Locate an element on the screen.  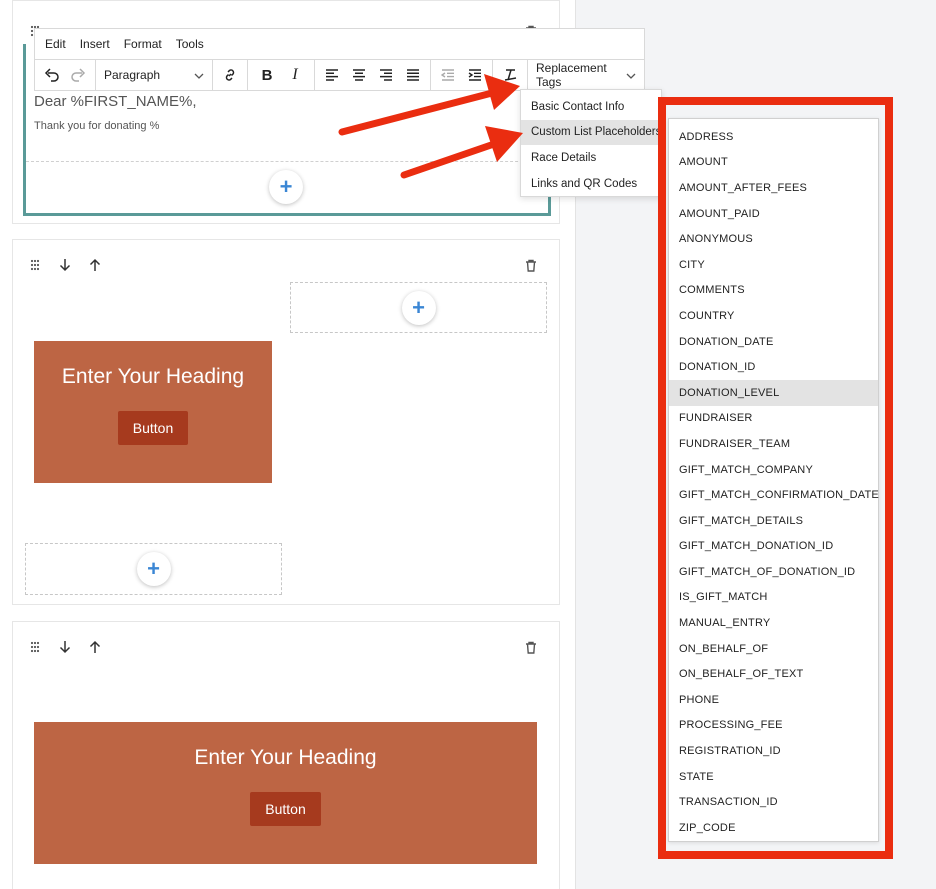
editor-toolbar: Paragraph B I Replacement Tags is located at coordinates (339, 75).